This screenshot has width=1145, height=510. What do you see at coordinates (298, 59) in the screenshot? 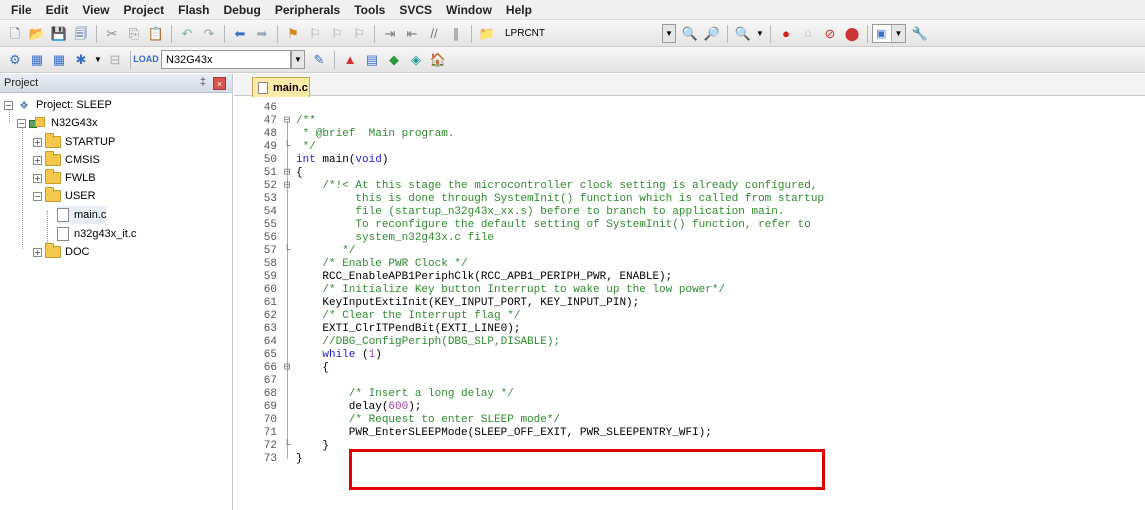
I see `target-dropdown: ▼` at bounding box center [298, 59].